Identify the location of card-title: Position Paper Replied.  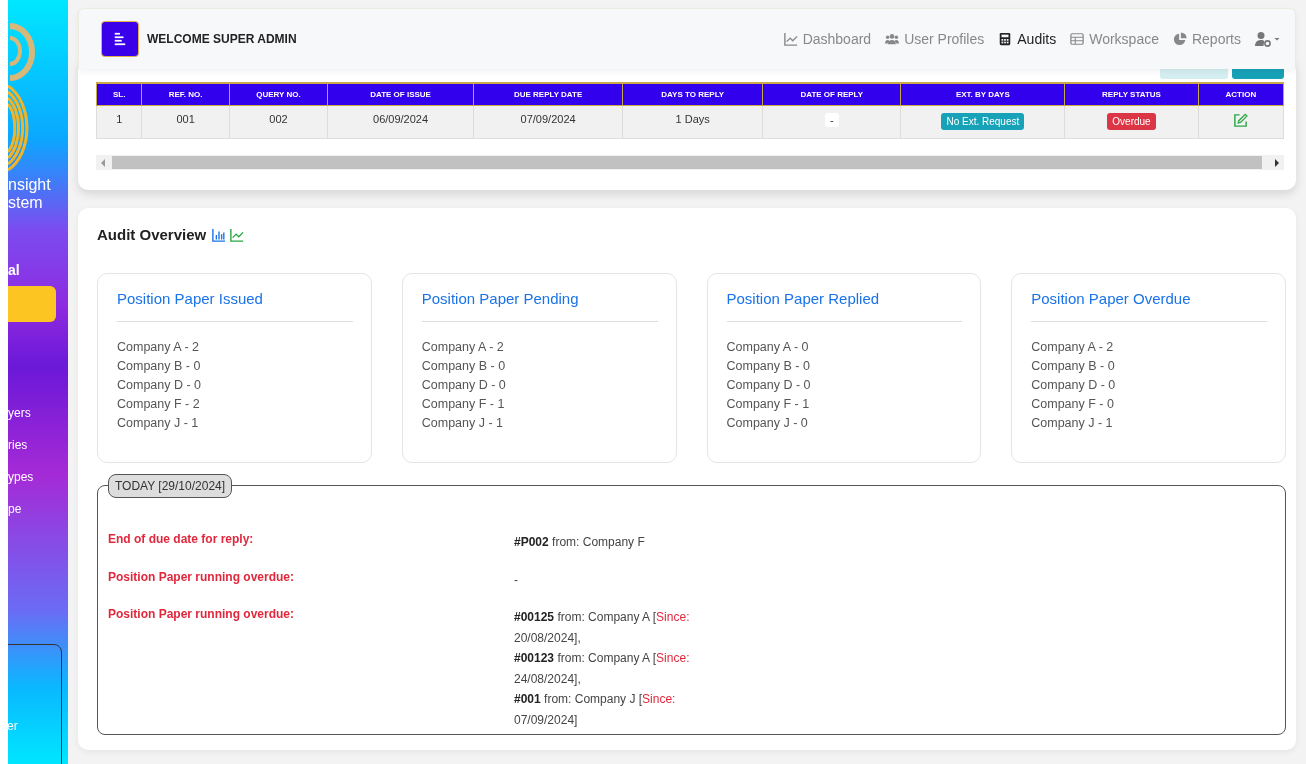
(844, 306).